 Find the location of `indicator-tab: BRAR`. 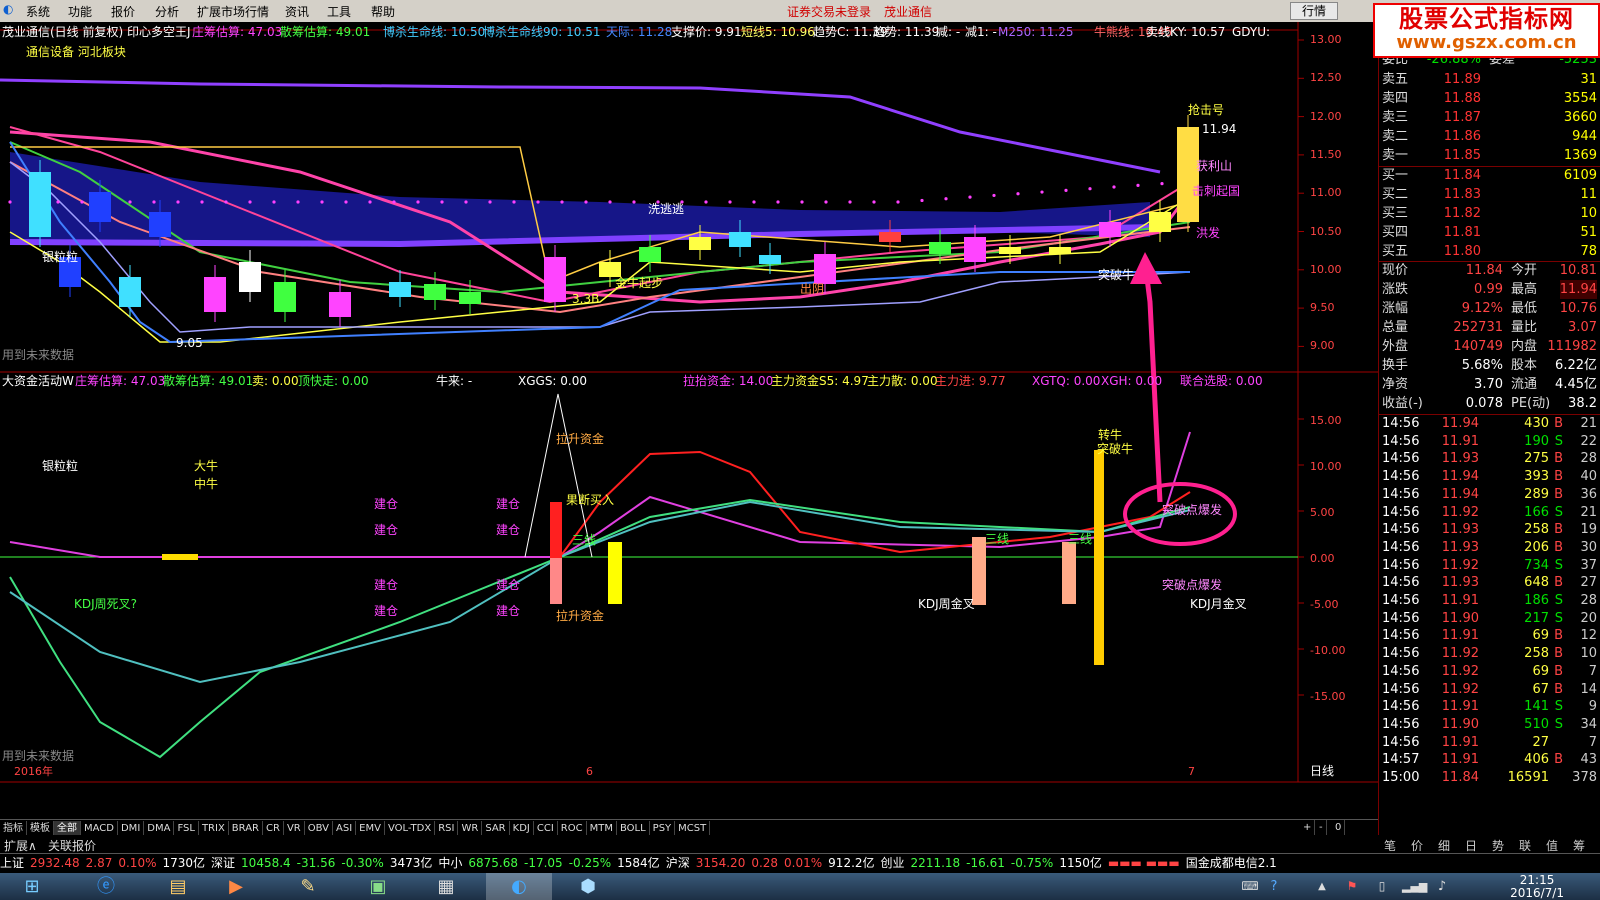

indicator-tab: BRAR is located at coordinates (246, 828).